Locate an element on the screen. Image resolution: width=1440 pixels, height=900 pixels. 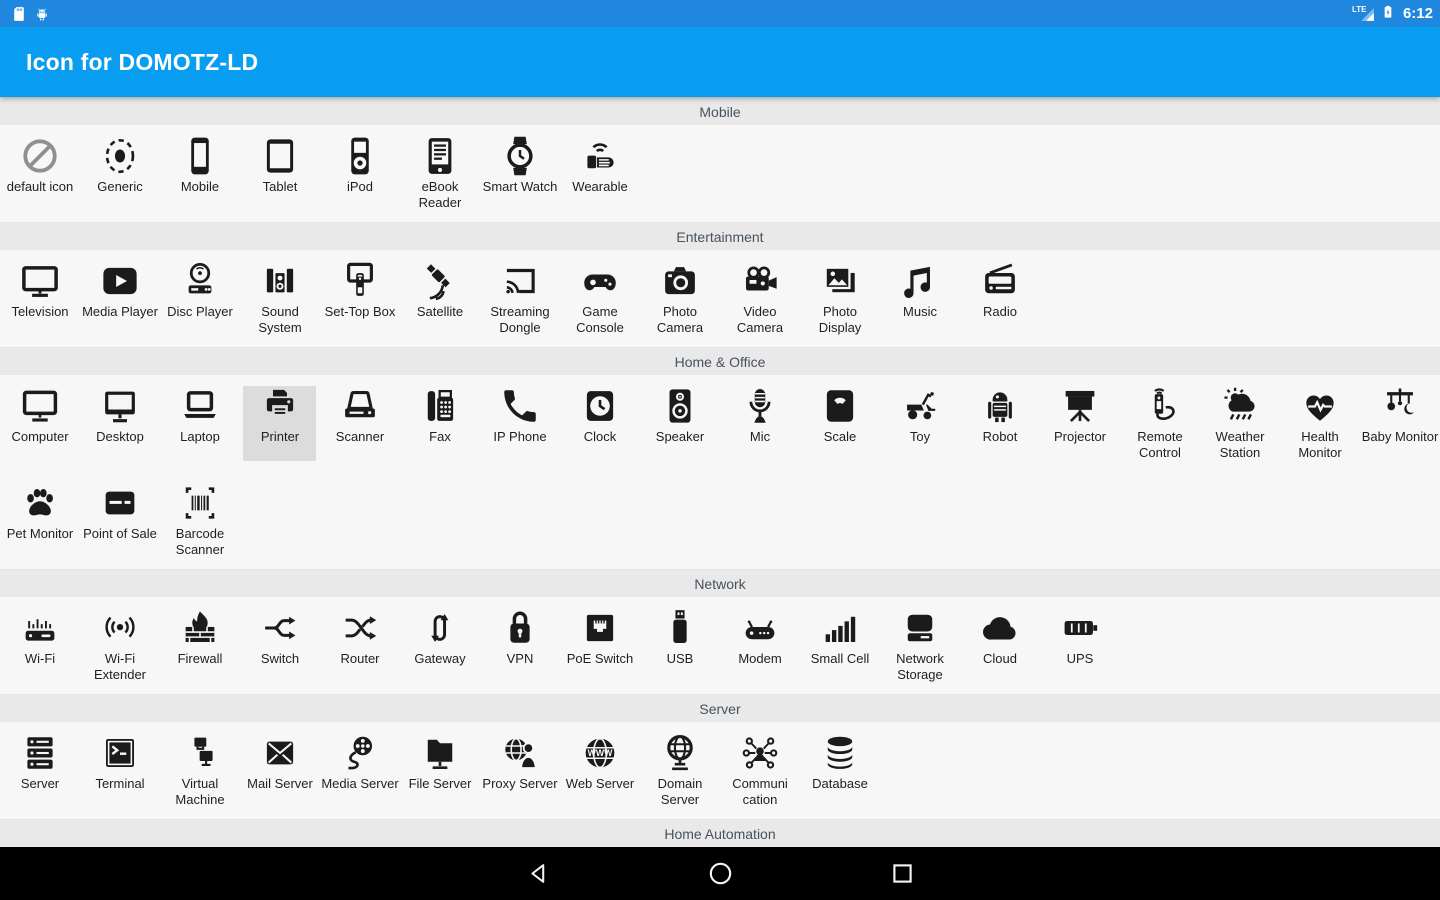
icon-option-label: Barcode Scanner is located at coordinates (200, 541).